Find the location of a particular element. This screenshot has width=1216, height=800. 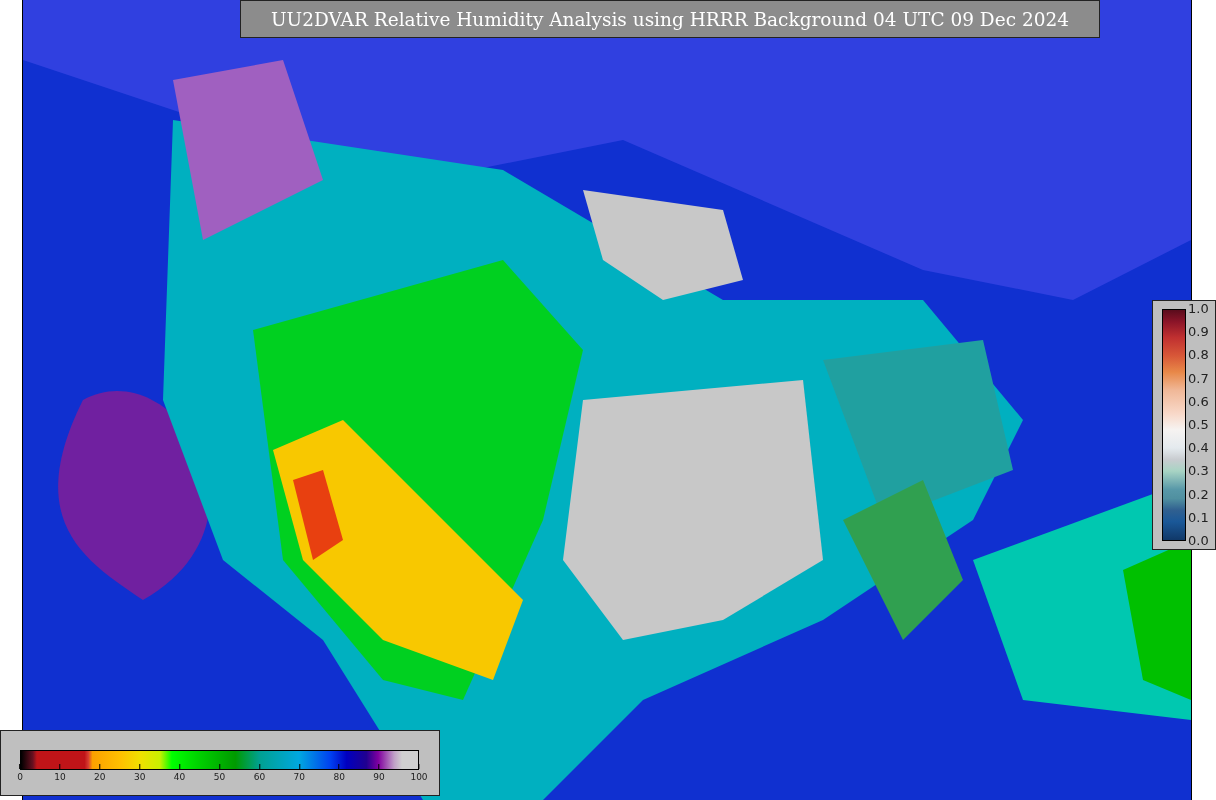

tick-label: 60 is located at coordinates (259, 777).